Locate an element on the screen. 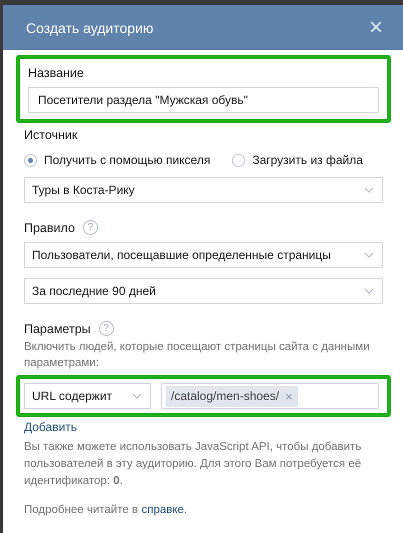  rule-label: Правило is located at coordinates (49, 227).